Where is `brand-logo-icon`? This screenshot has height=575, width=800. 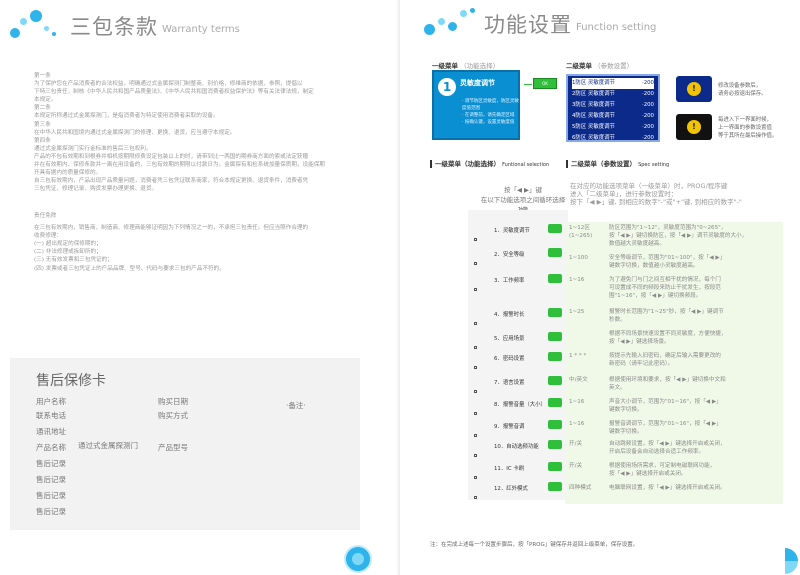
brand-logo-icon is located at coordinates (358, 559).